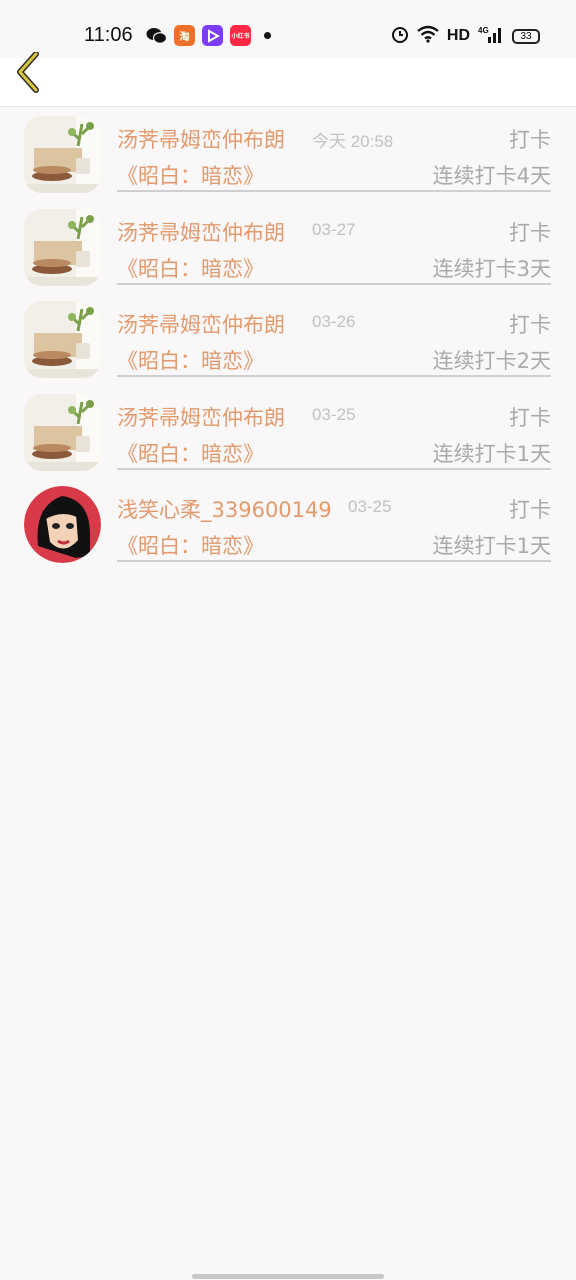  What do you see at coordinates (240, 35) in the screenshot?
I see `xiaohongshu-icon: 小红书` at bounding box center [240, 35].